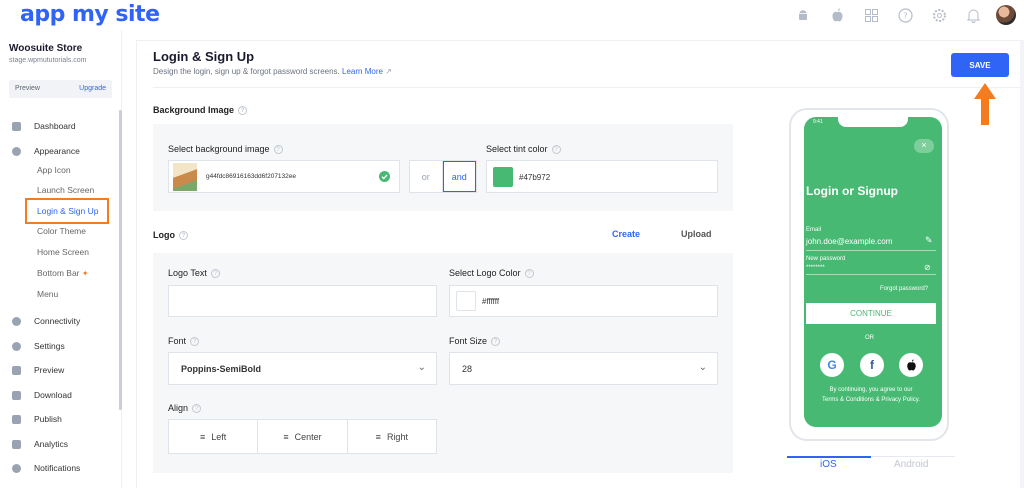 This screenshot has height=488, width=1024. Describe the element at coordinates (872, 365) in the screenshot. I see `facebook-icon: f` at that location.